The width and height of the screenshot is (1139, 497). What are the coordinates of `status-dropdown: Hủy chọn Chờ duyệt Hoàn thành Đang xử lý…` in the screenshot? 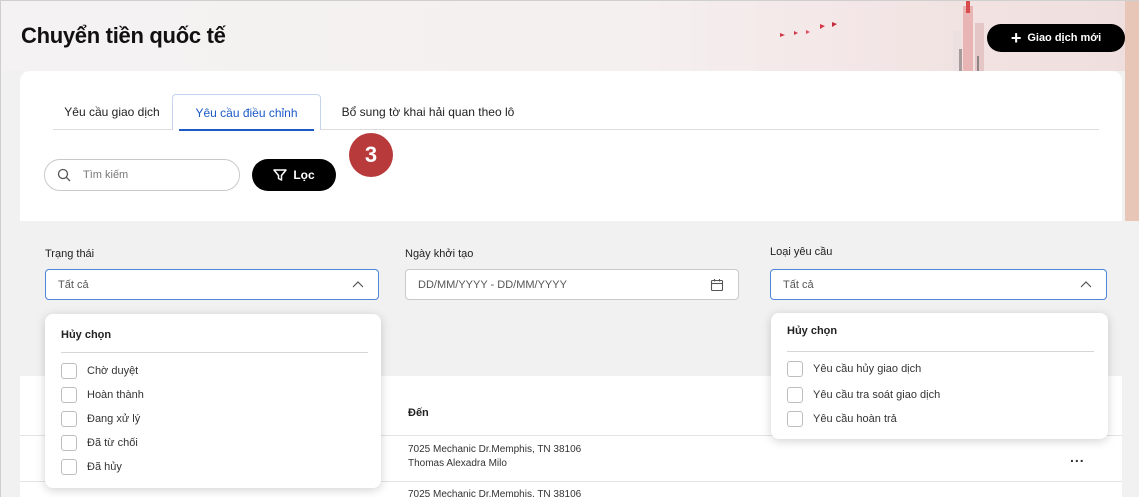 It's located at (213, 401).